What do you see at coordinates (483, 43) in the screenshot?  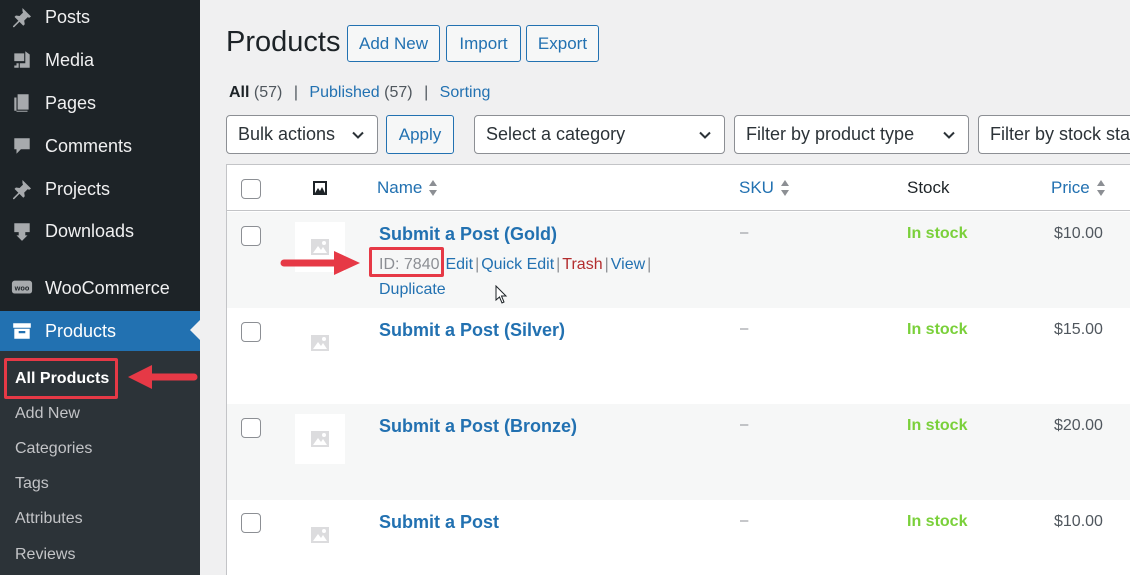 I see `import-button: Import` at bounding box center [483, 43].